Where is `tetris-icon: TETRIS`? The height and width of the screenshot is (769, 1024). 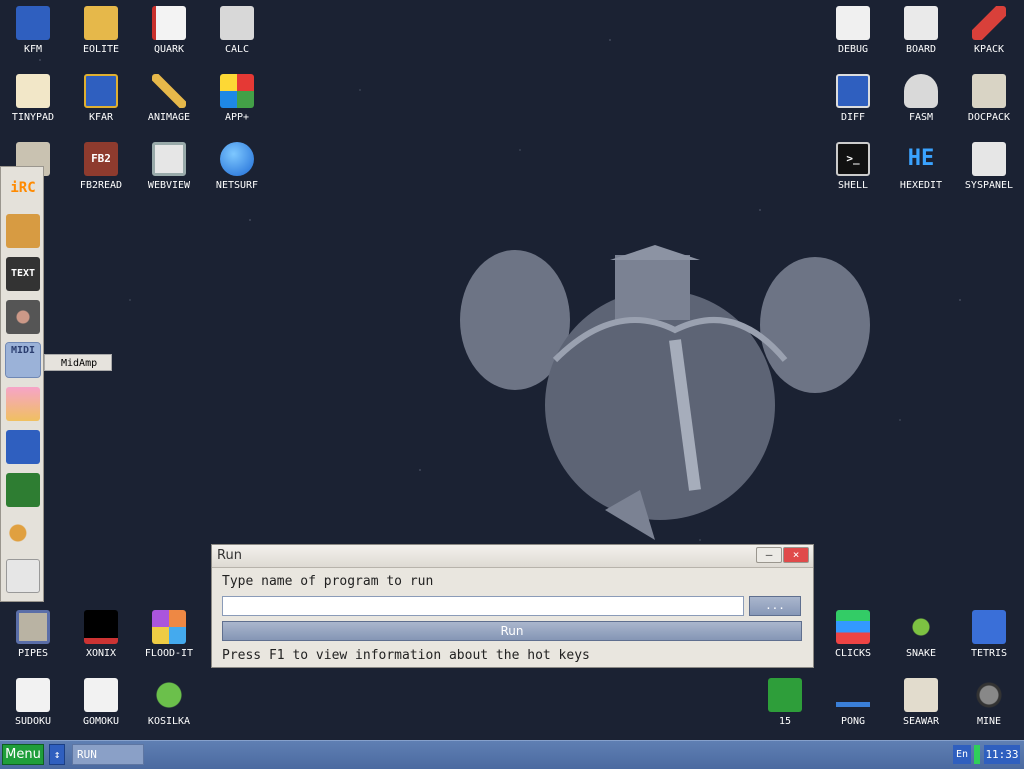 tetris-icon: TETRIS is located at coordinates (989, 632).